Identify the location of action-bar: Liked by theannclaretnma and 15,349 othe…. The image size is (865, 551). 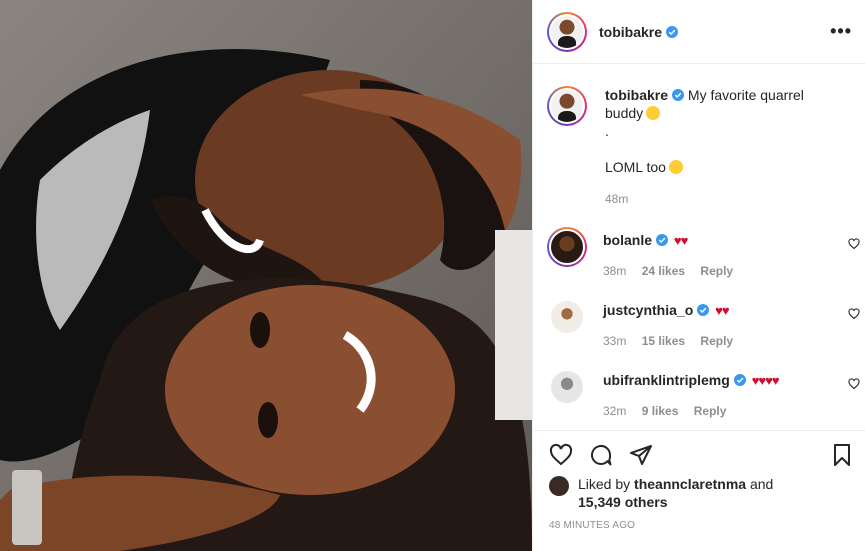
(699, 490).